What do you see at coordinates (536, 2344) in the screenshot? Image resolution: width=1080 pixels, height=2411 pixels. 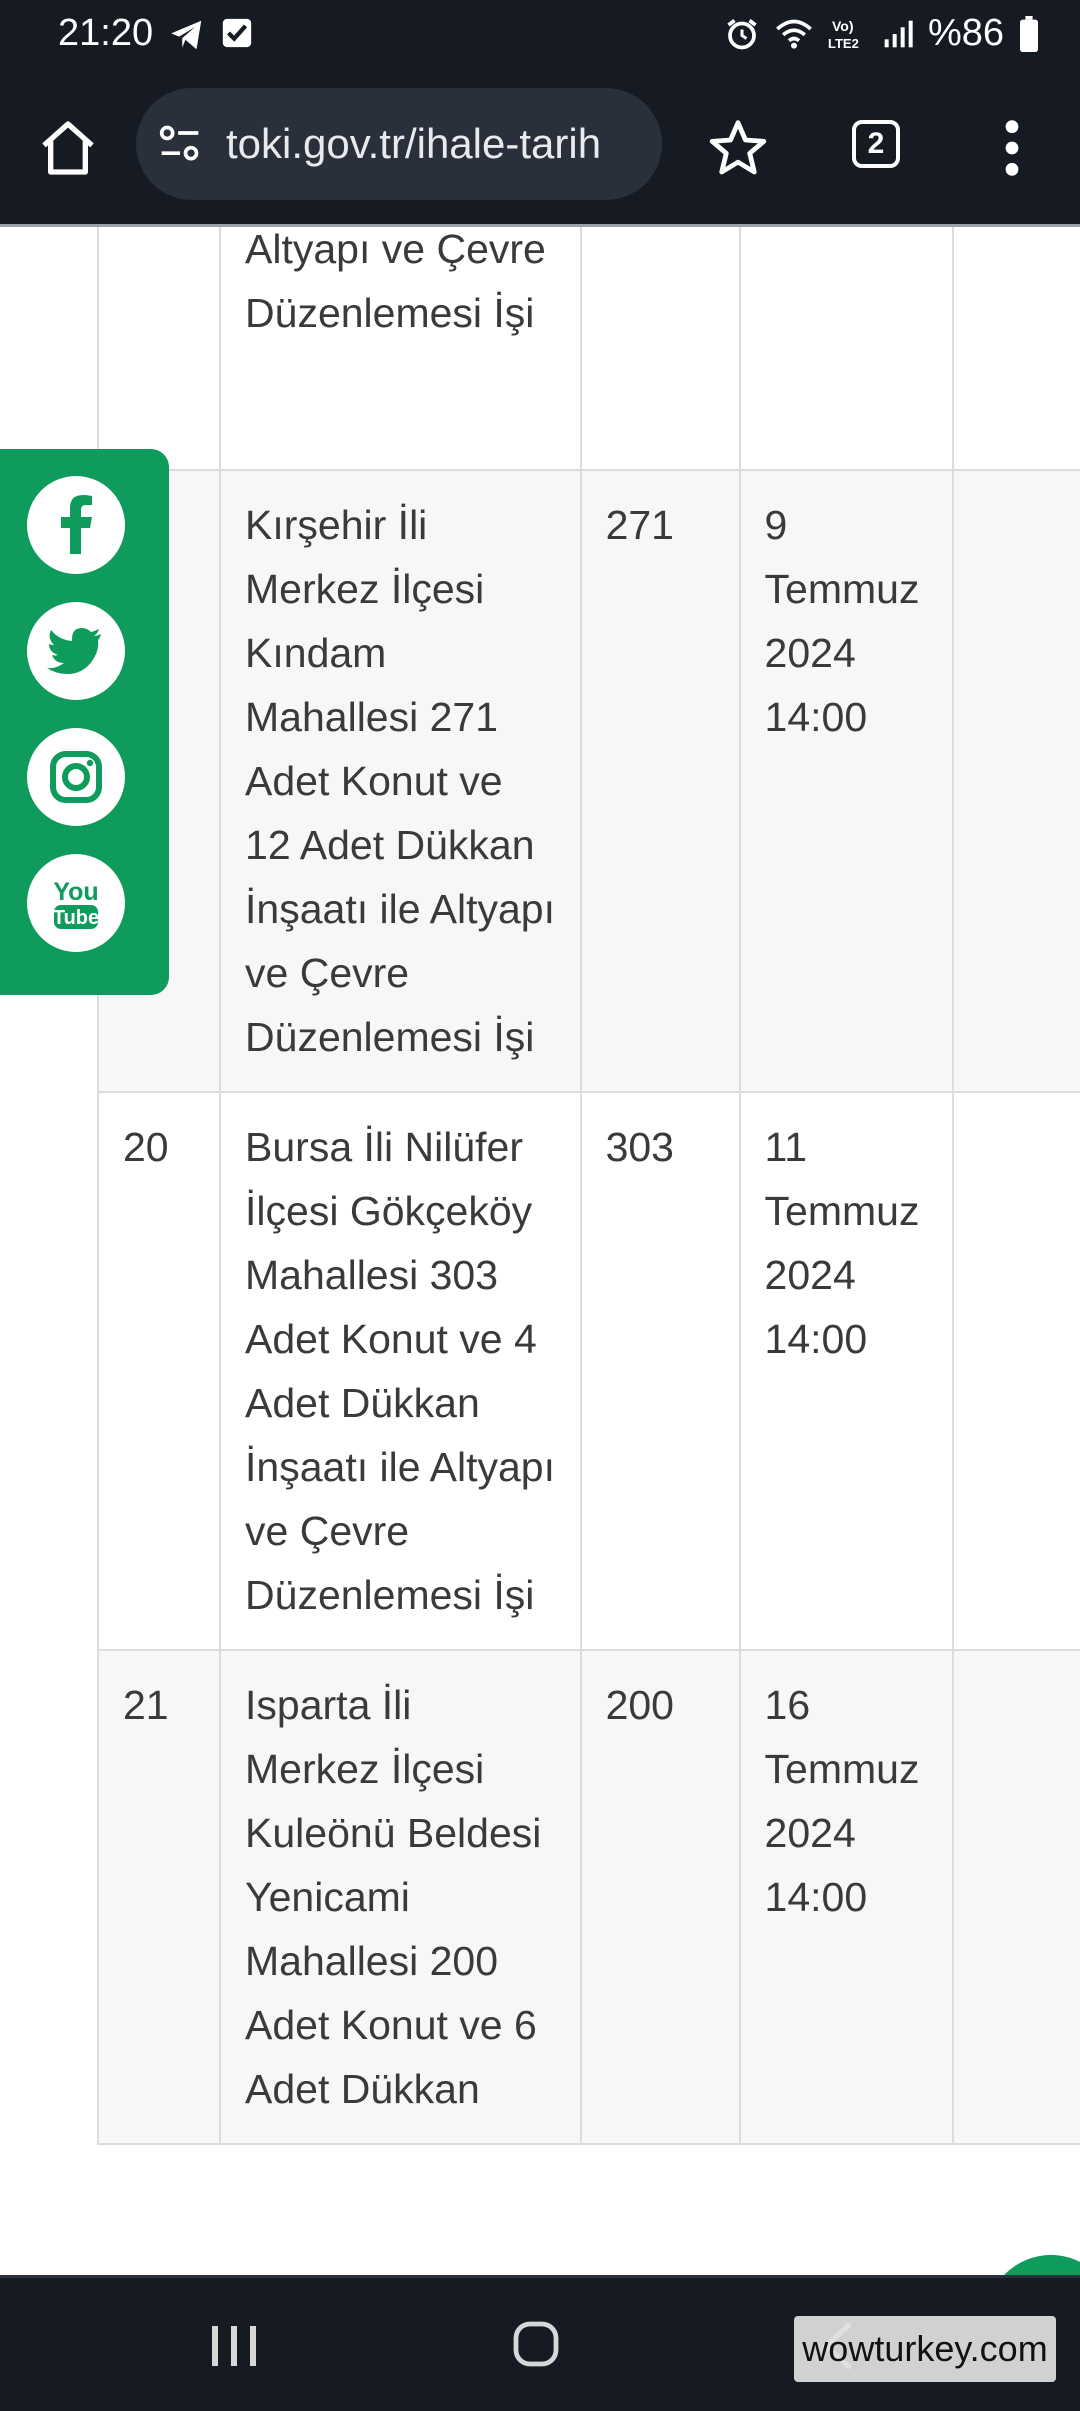 I see `nav-home-icon` at bounding box center [536, 2344].